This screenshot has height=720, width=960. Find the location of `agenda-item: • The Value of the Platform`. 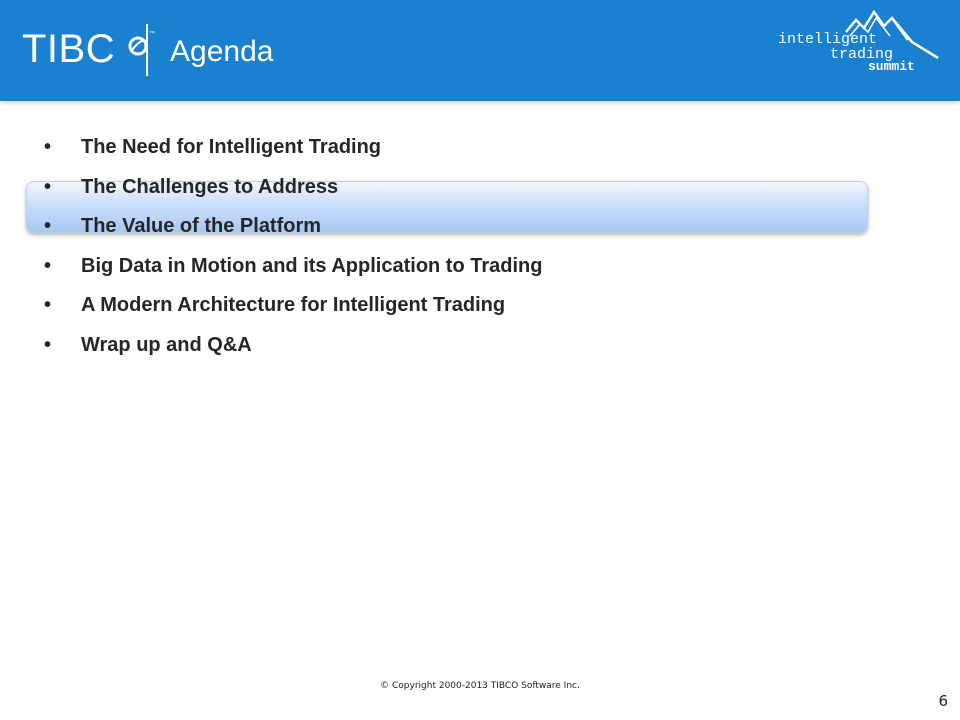

agenda-item: • The Value of the Platform is located at coordinates (293, 229).